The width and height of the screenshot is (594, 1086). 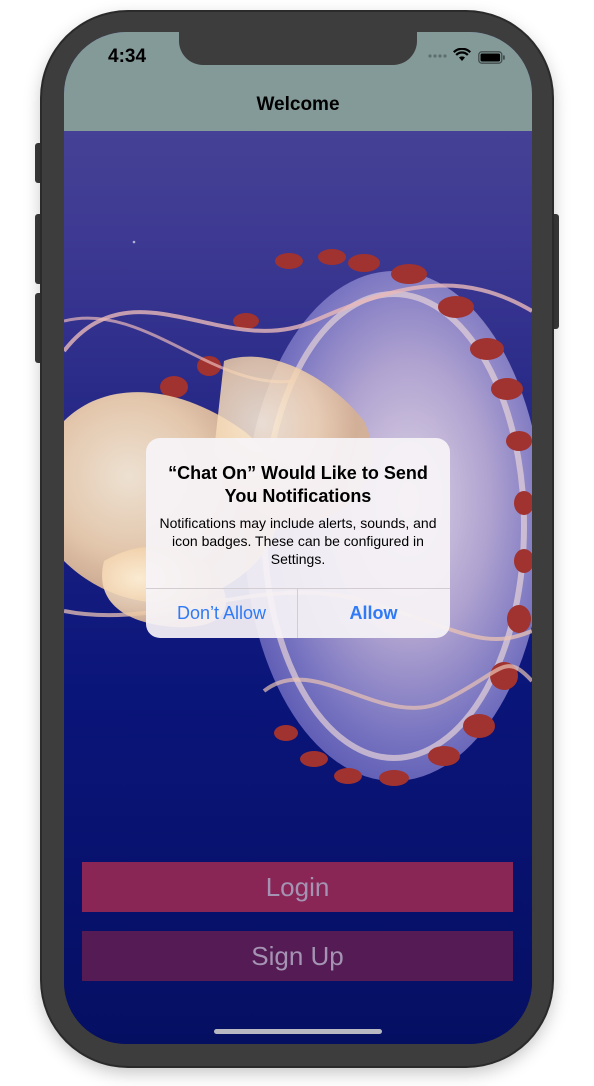 What do you see at coordinates (462, 54) in the screenshot?
I see `wifi-icon` at bounding box center [462, 54].